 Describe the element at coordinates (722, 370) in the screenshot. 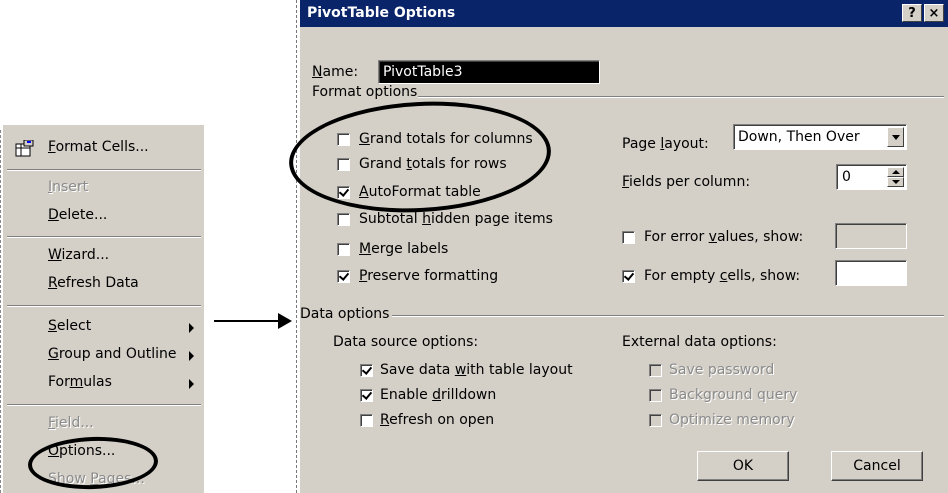

I see `save-password-label: Save password` at that location.